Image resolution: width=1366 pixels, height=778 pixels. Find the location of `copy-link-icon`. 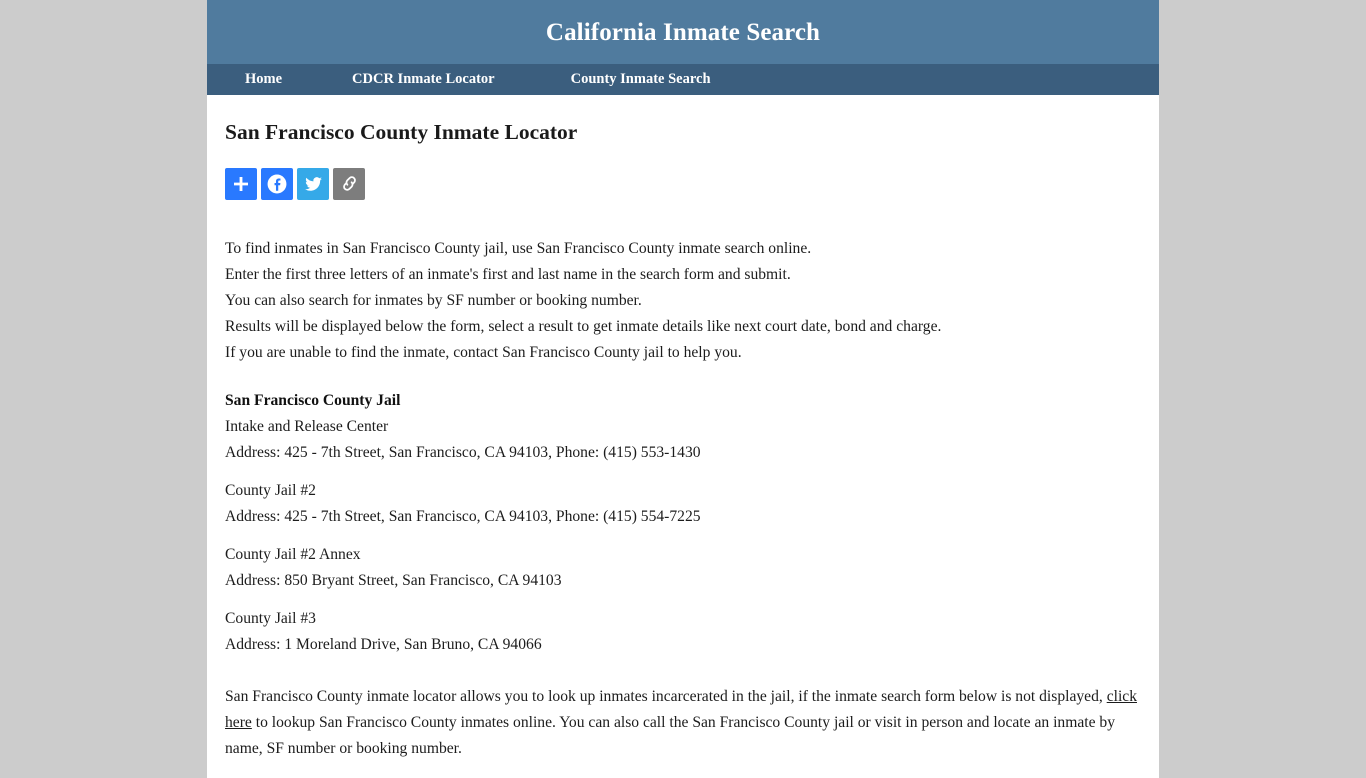

copy-link-icon is located at coordinates (349, 183).